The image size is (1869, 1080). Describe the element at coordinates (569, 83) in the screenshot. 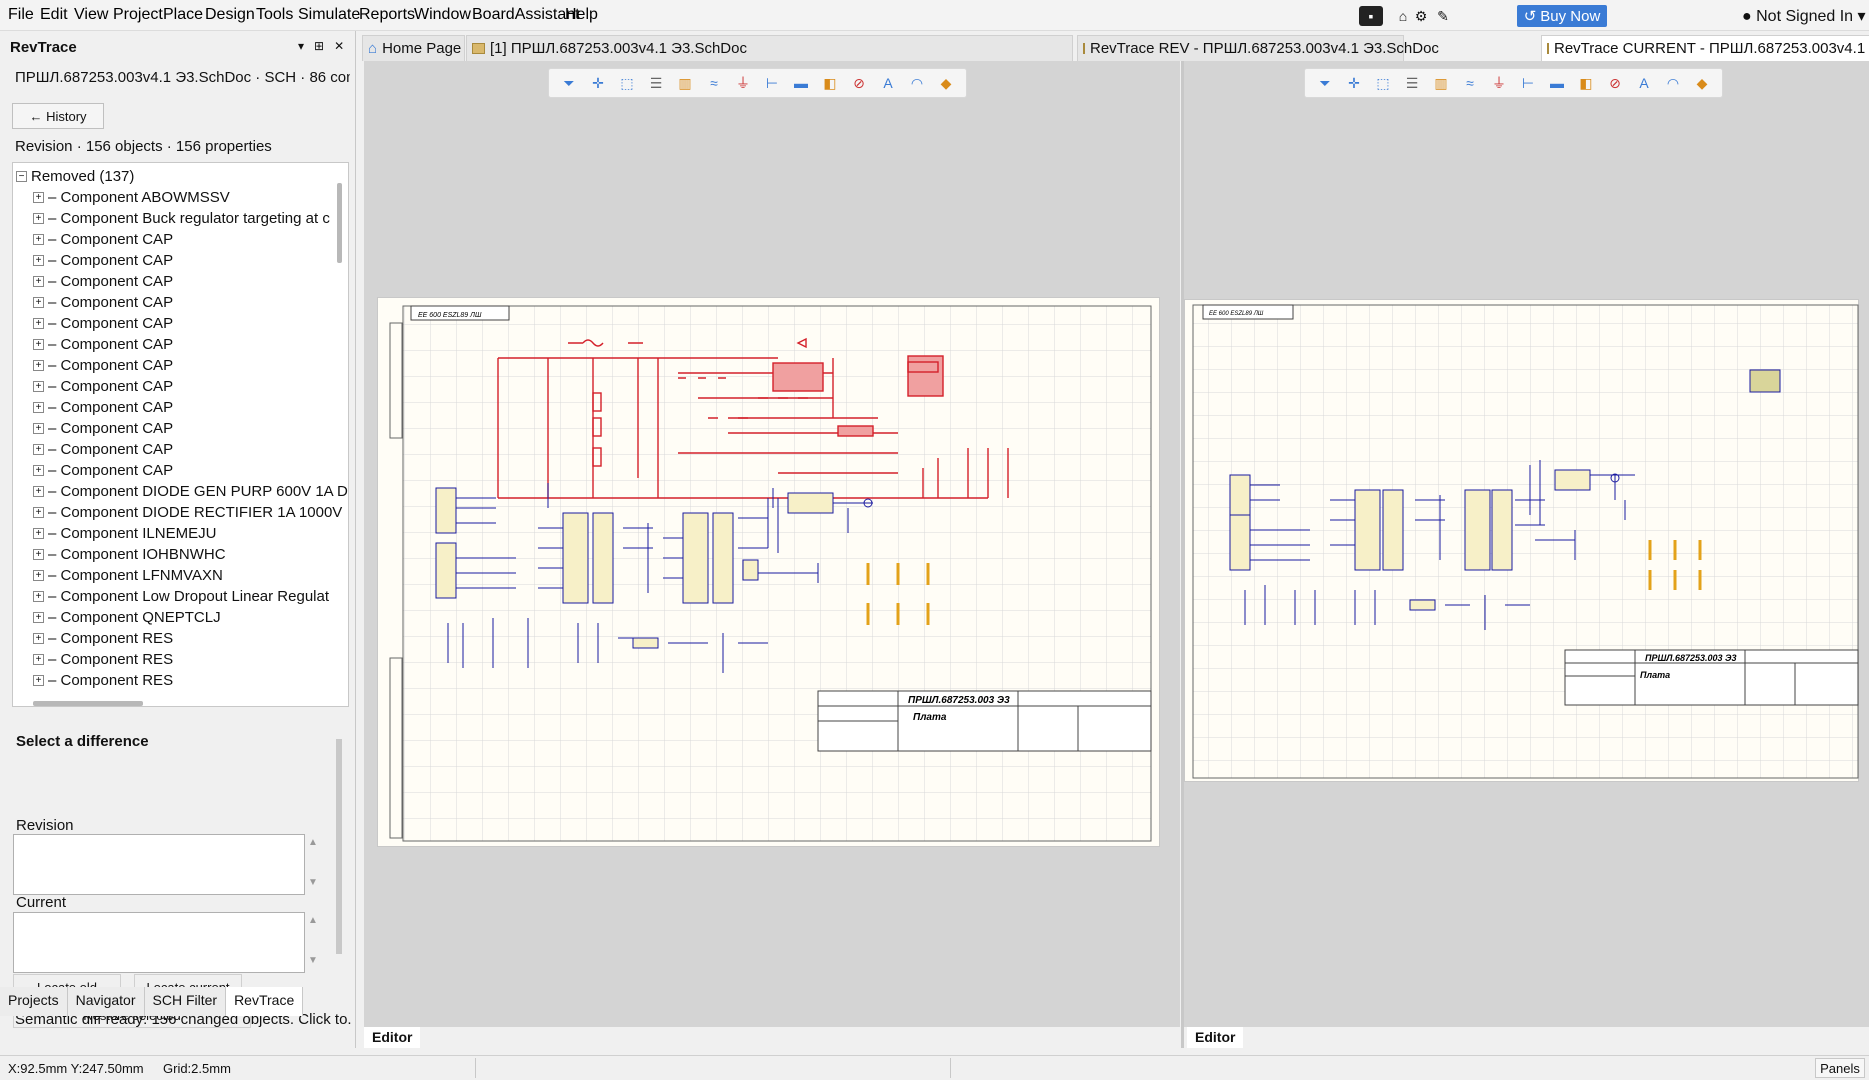

I see `filter-icon: ⏷` at that location.